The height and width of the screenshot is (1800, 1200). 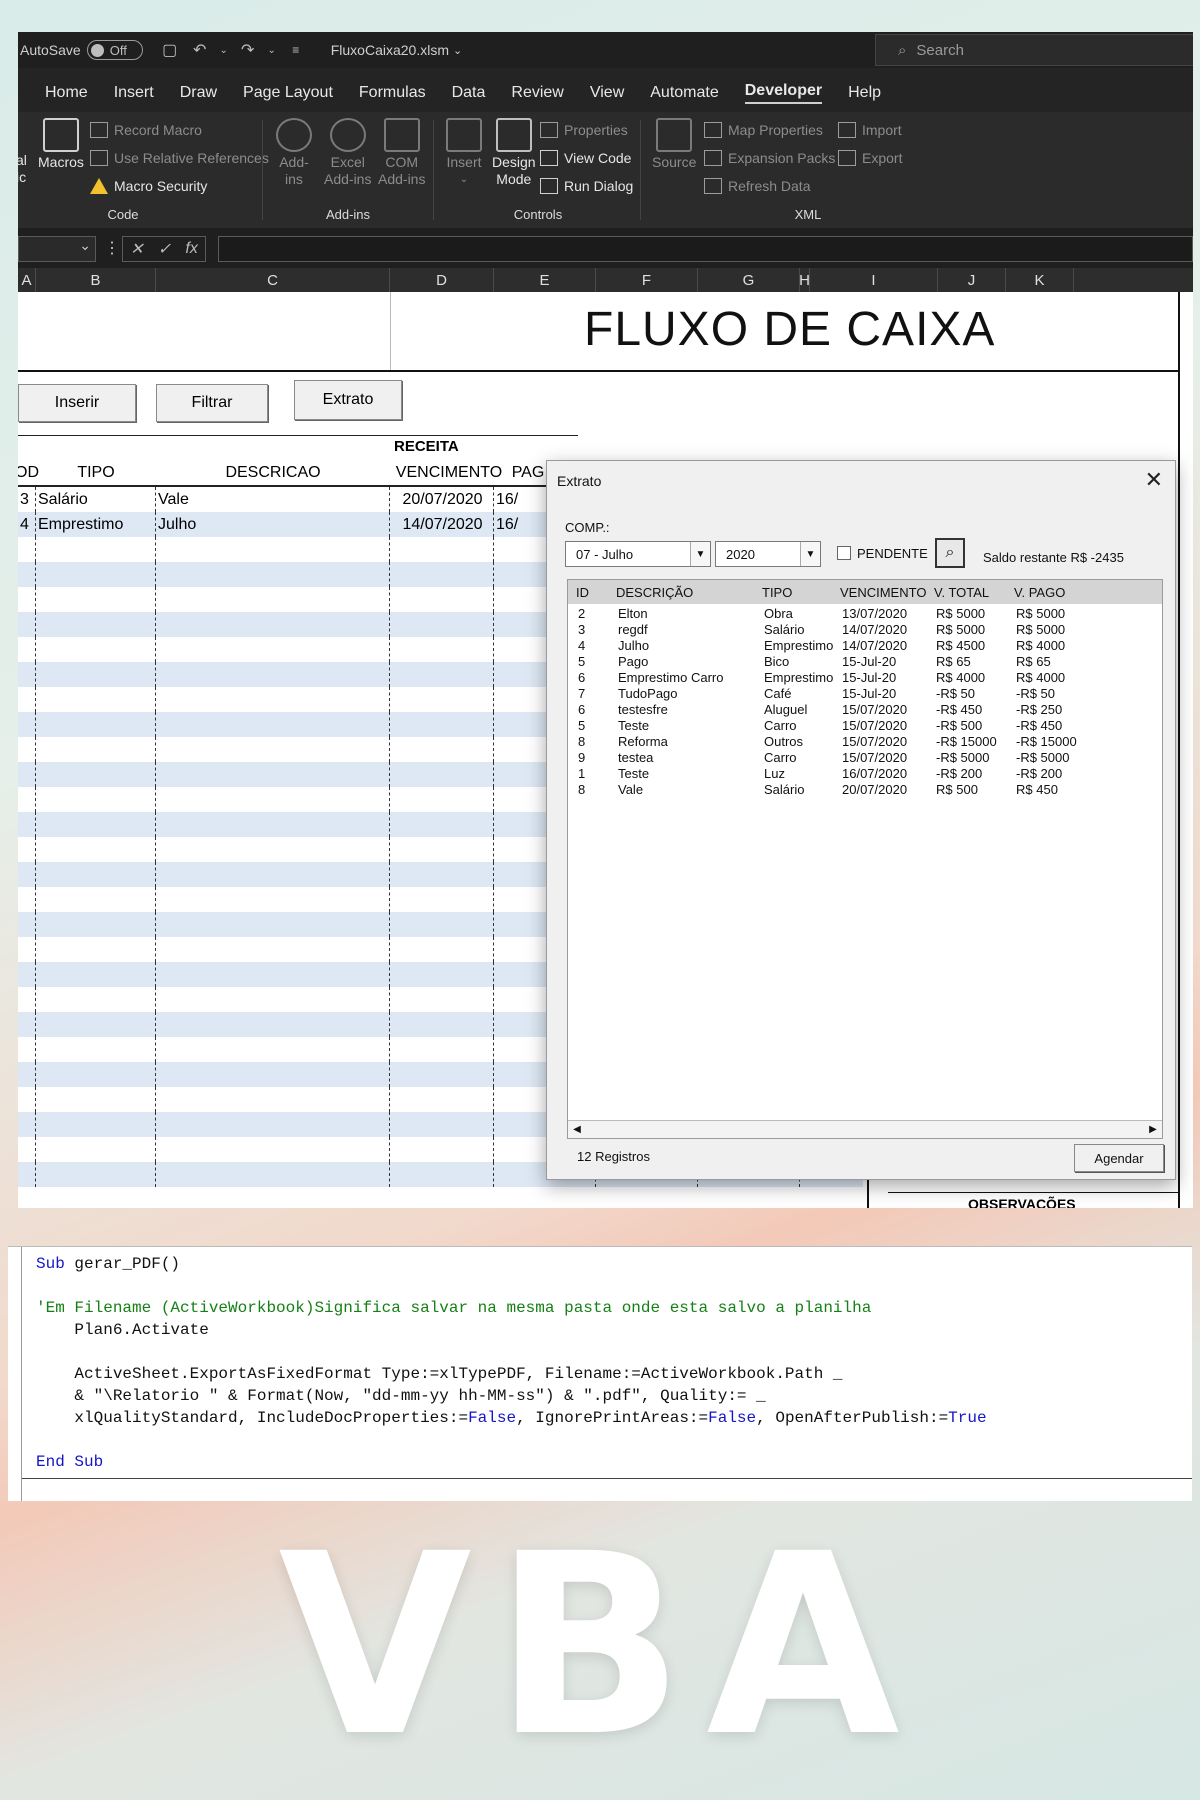 What do you see at coordinates (457, 50) in the screenshot?
I see `file-chevron-icon: ⌄` at bounding box center [457, 50].